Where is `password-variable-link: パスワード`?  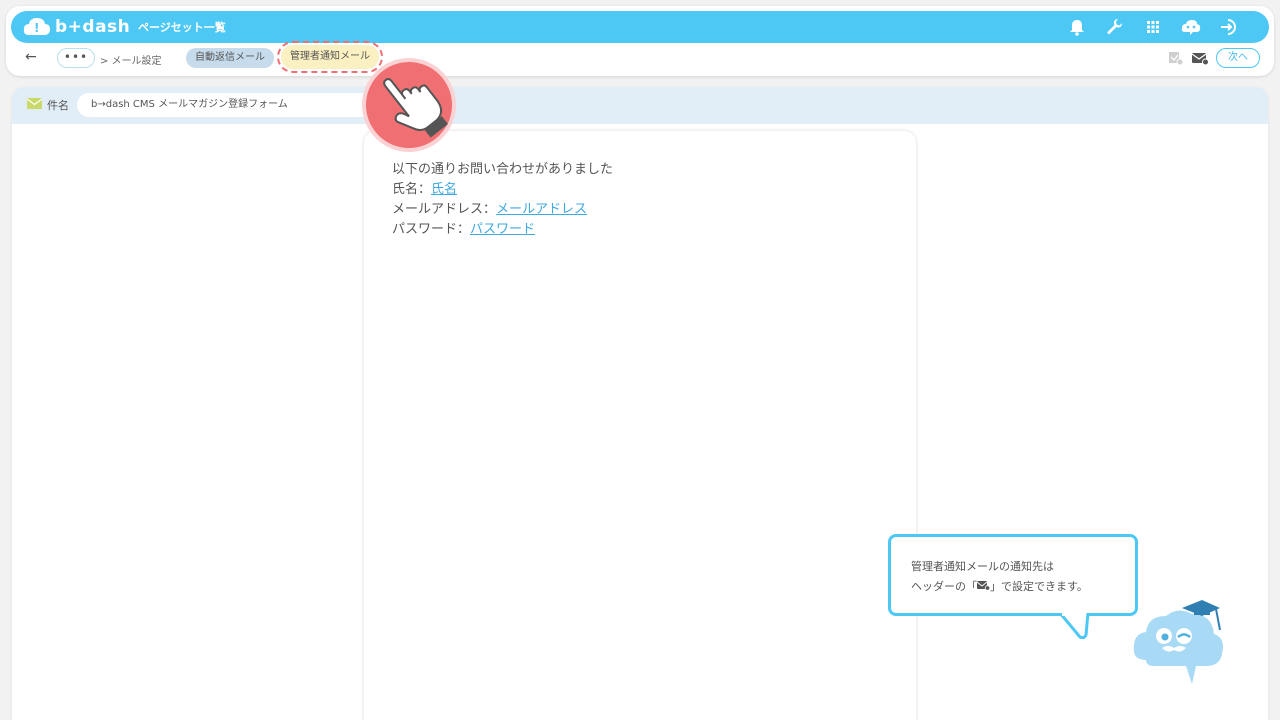
password-variable-link: パスワード is located at coordinates (502, 229).